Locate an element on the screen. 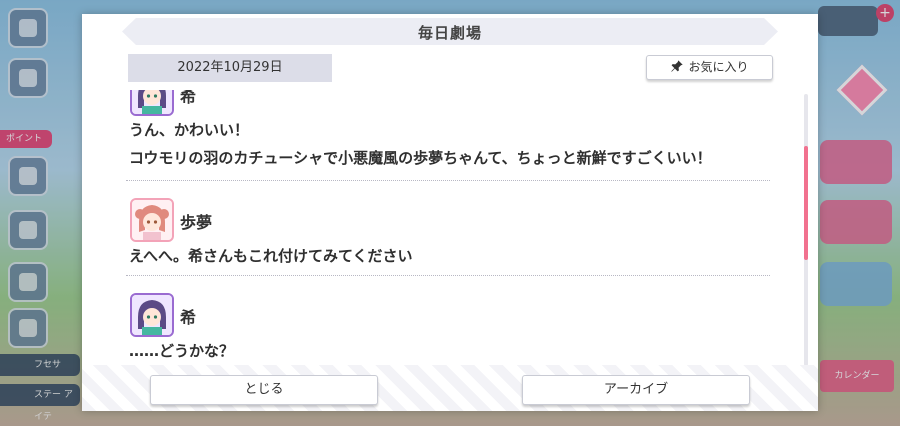  favorite-label: お気に入り is located at coordinates (718, 67).